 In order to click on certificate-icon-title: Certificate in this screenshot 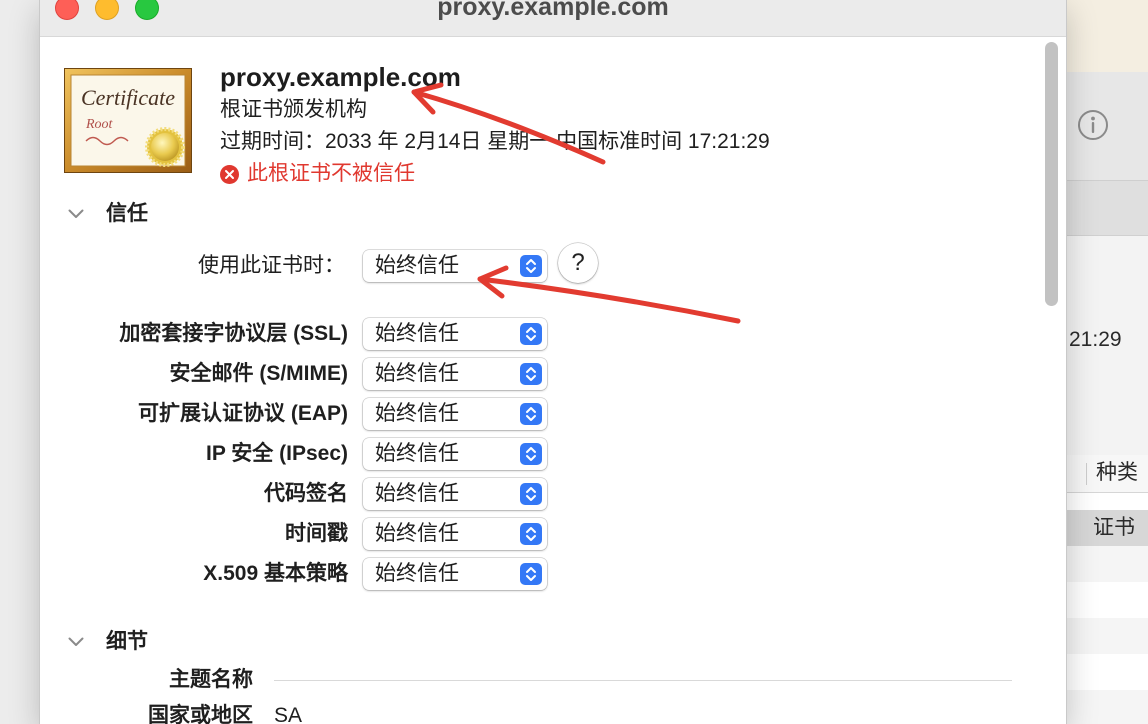, I will do `click(128, 97)`.